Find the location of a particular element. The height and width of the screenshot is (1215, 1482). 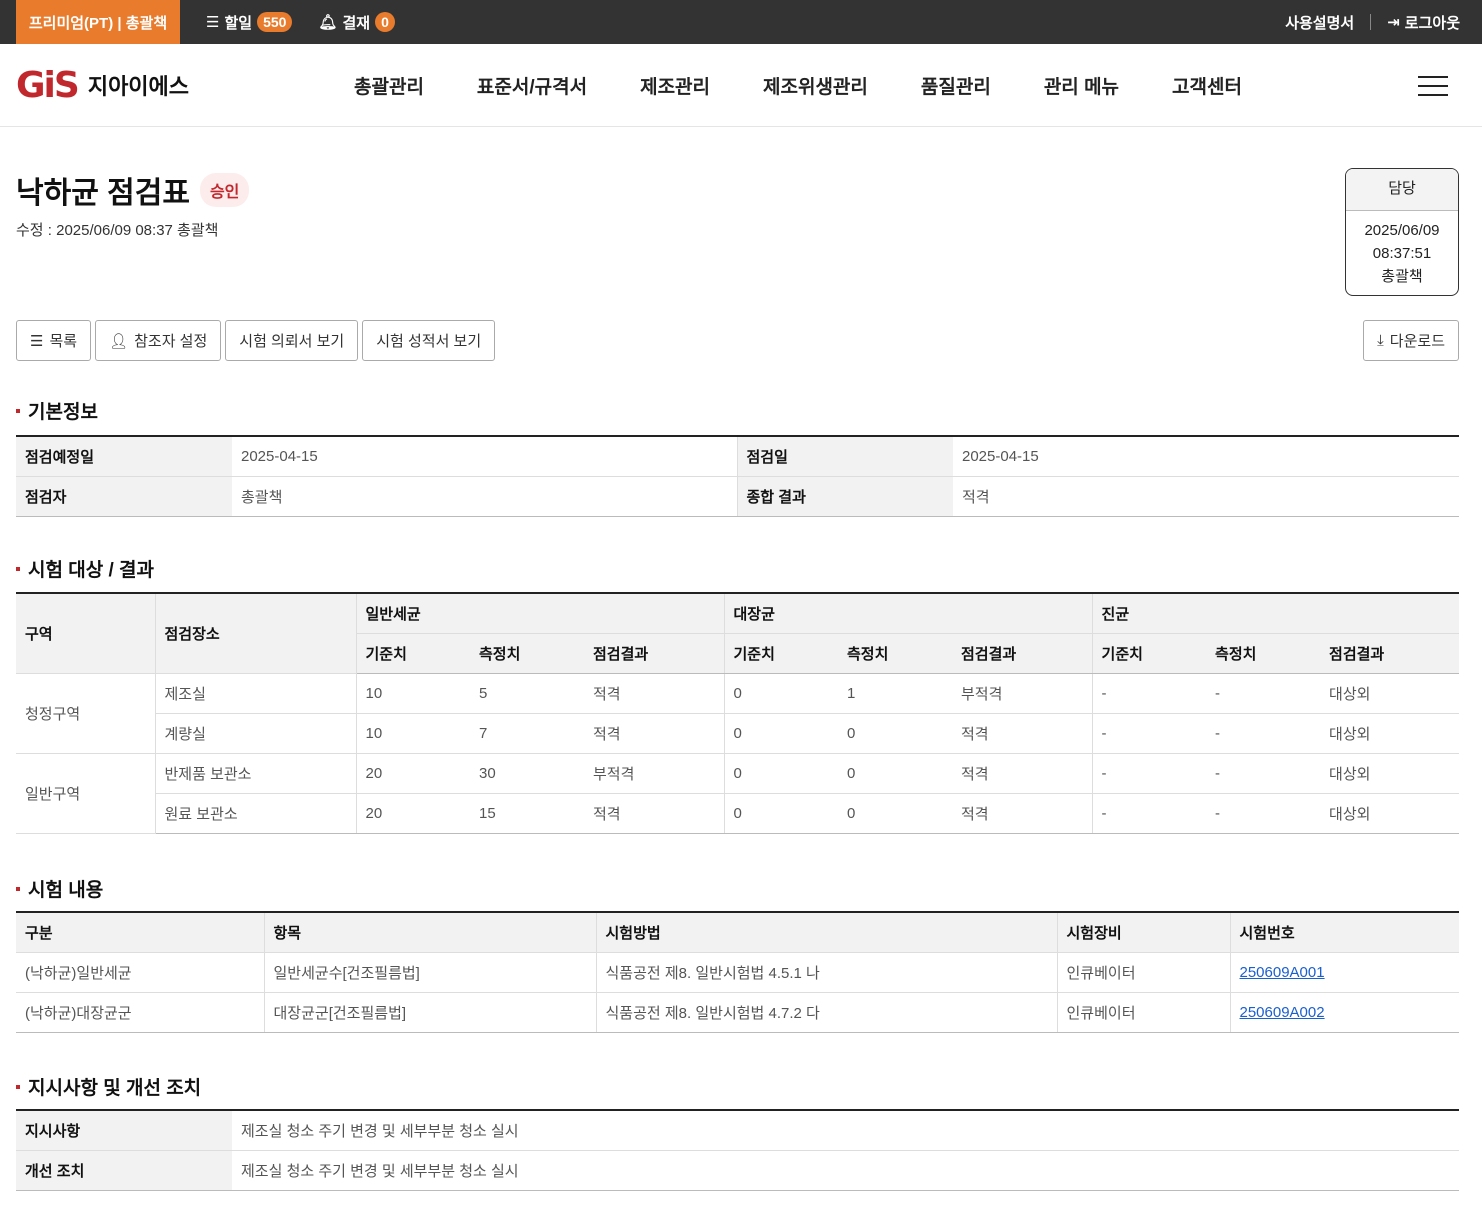

cell: 15 is located at coordinates (527, 813).